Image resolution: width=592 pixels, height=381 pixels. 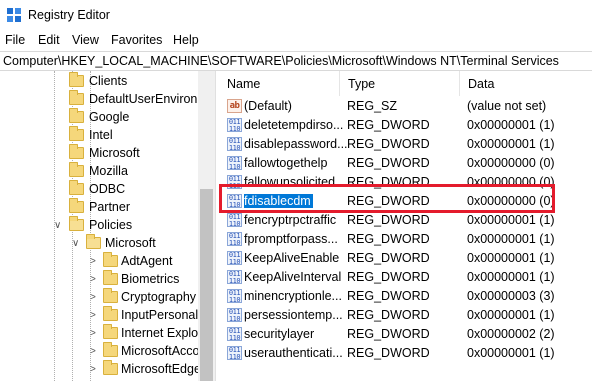 What do you see at coordinates (109, 117) in the screenshot?
I see `tree-item-label: Google` at bounding box center [109, 117].